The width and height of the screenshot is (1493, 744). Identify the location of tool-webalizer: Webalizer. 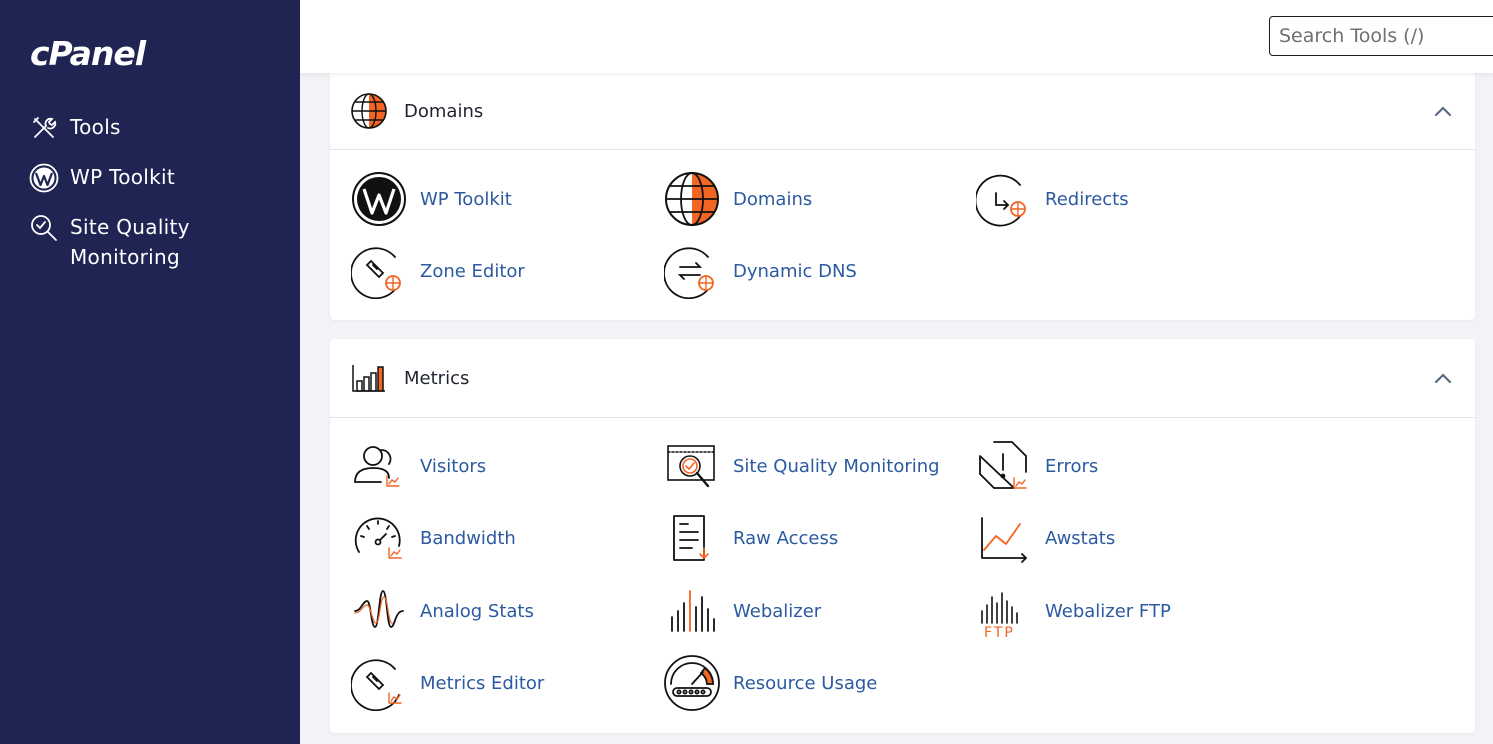
(742, 611).